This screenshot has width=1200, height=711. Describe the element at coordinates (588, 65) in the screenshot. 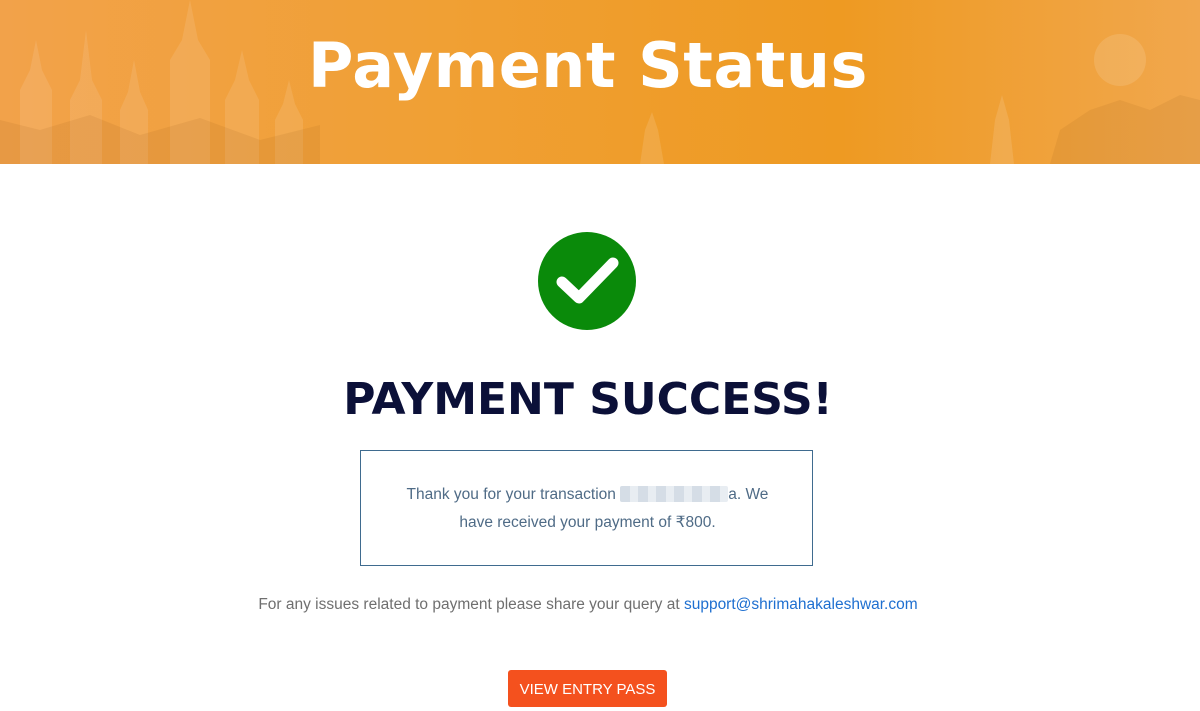

I see `page-title: Payment Status` at that location.